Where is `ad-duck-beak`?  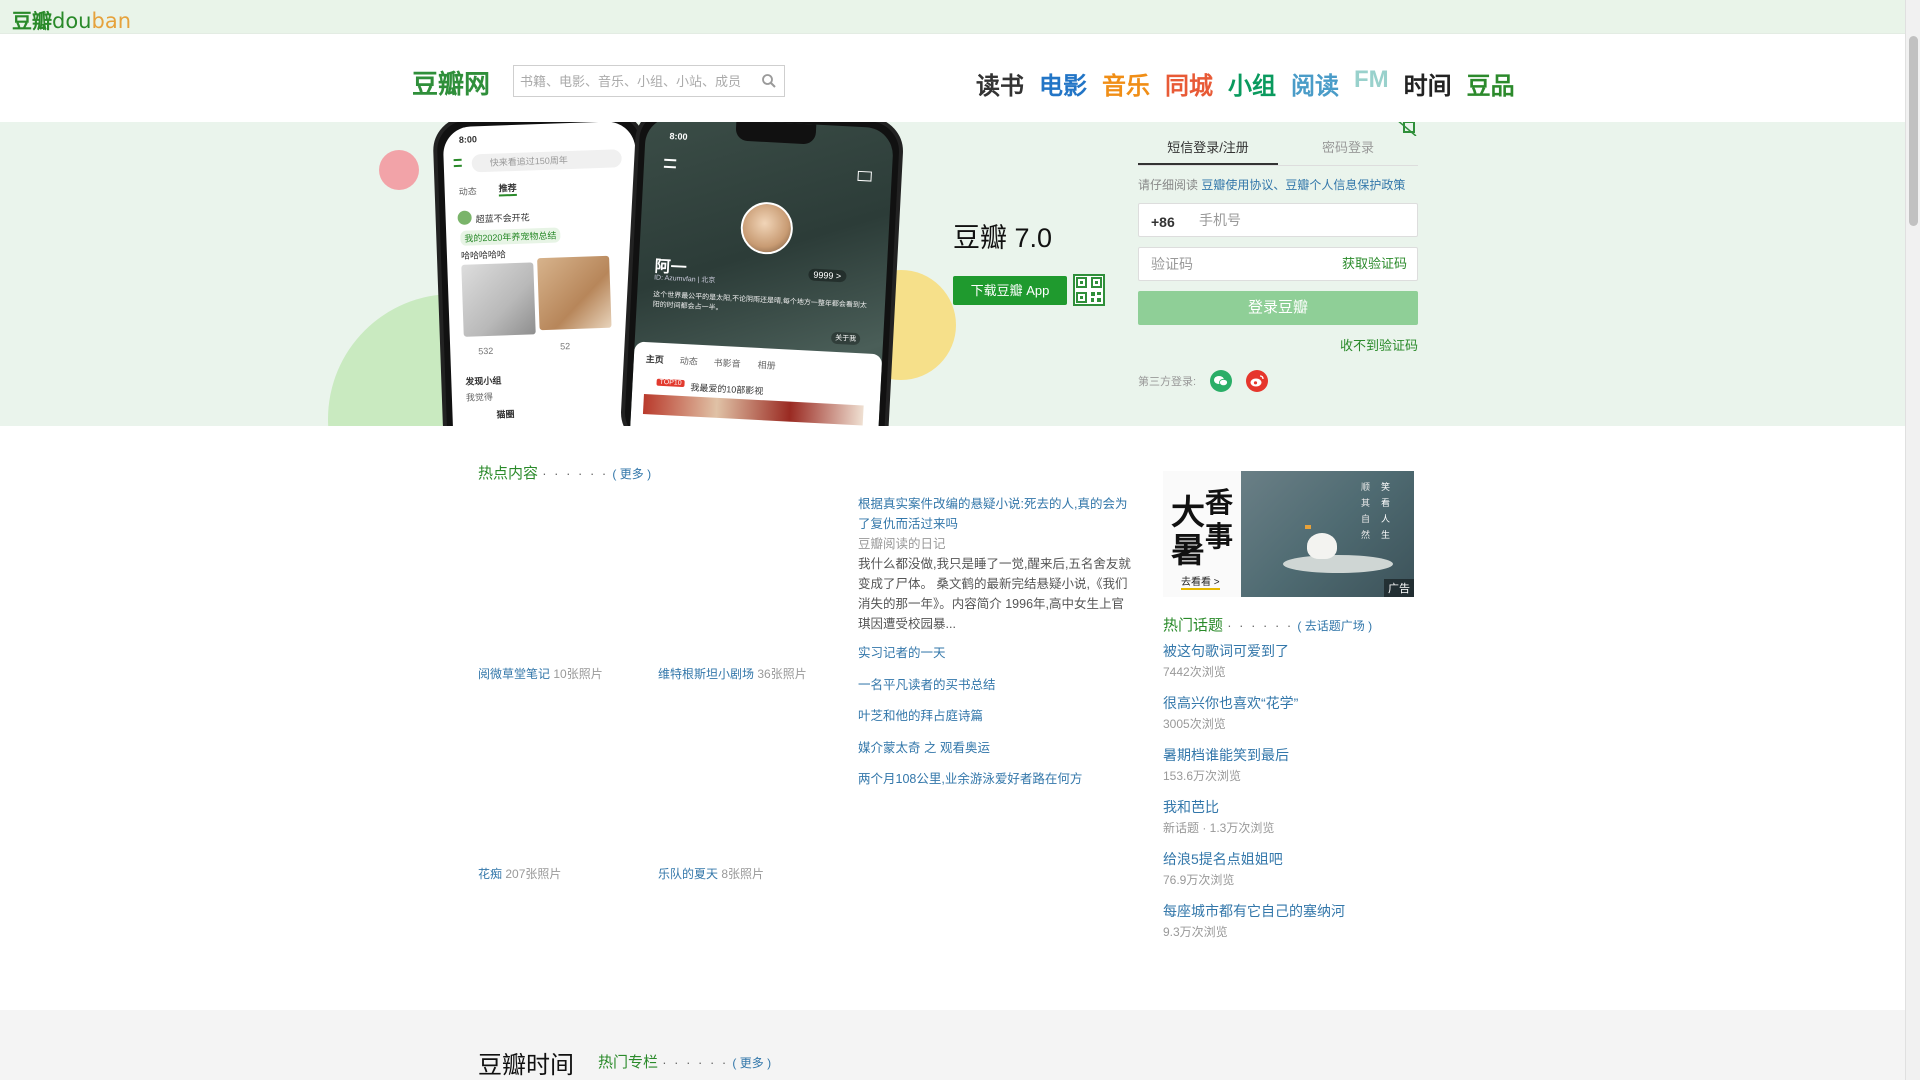 ad-duck-beak is located at coordinates (1308, 527).